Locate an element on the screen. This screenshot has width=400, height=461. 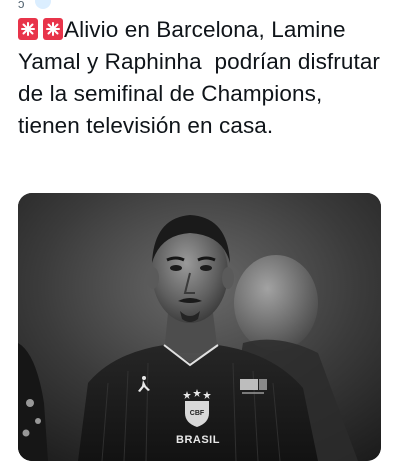
reply-thread-icon: ↄ is located at coordinates (21, 5).